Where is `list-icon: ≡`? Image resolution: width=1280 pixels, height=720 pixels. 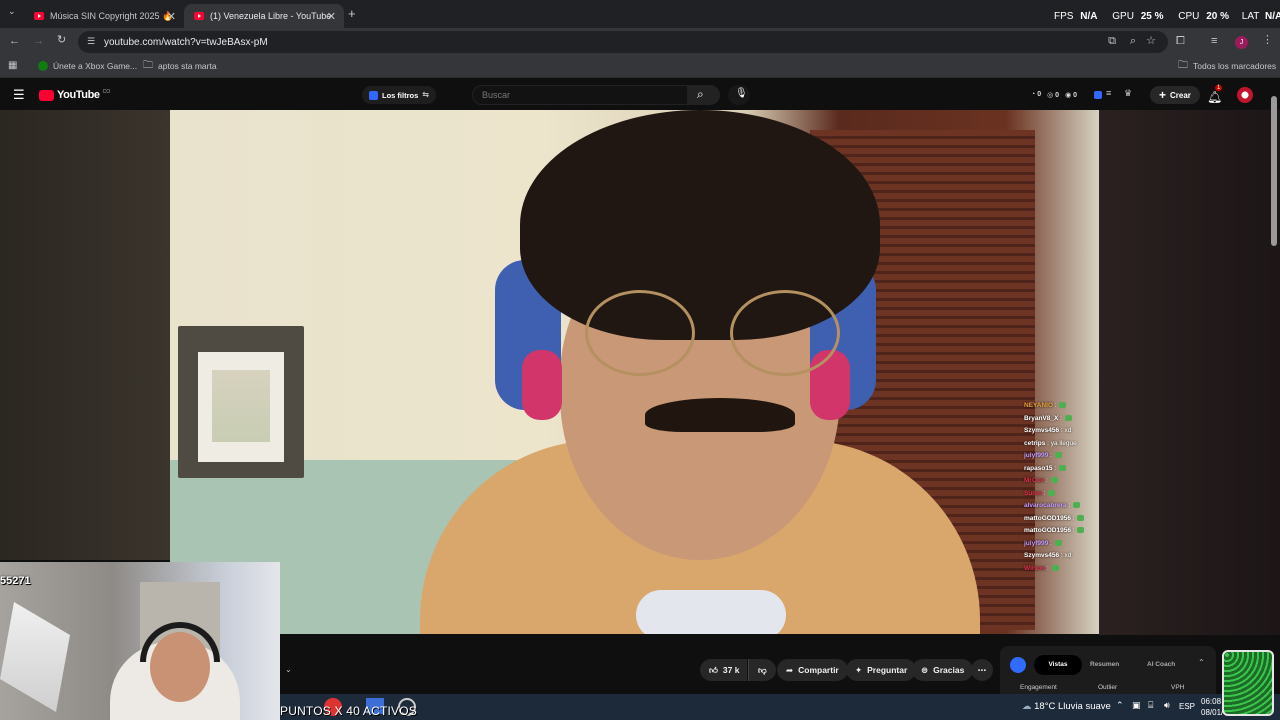 list-icon: ≡ is located at coordinates (1108, 93).